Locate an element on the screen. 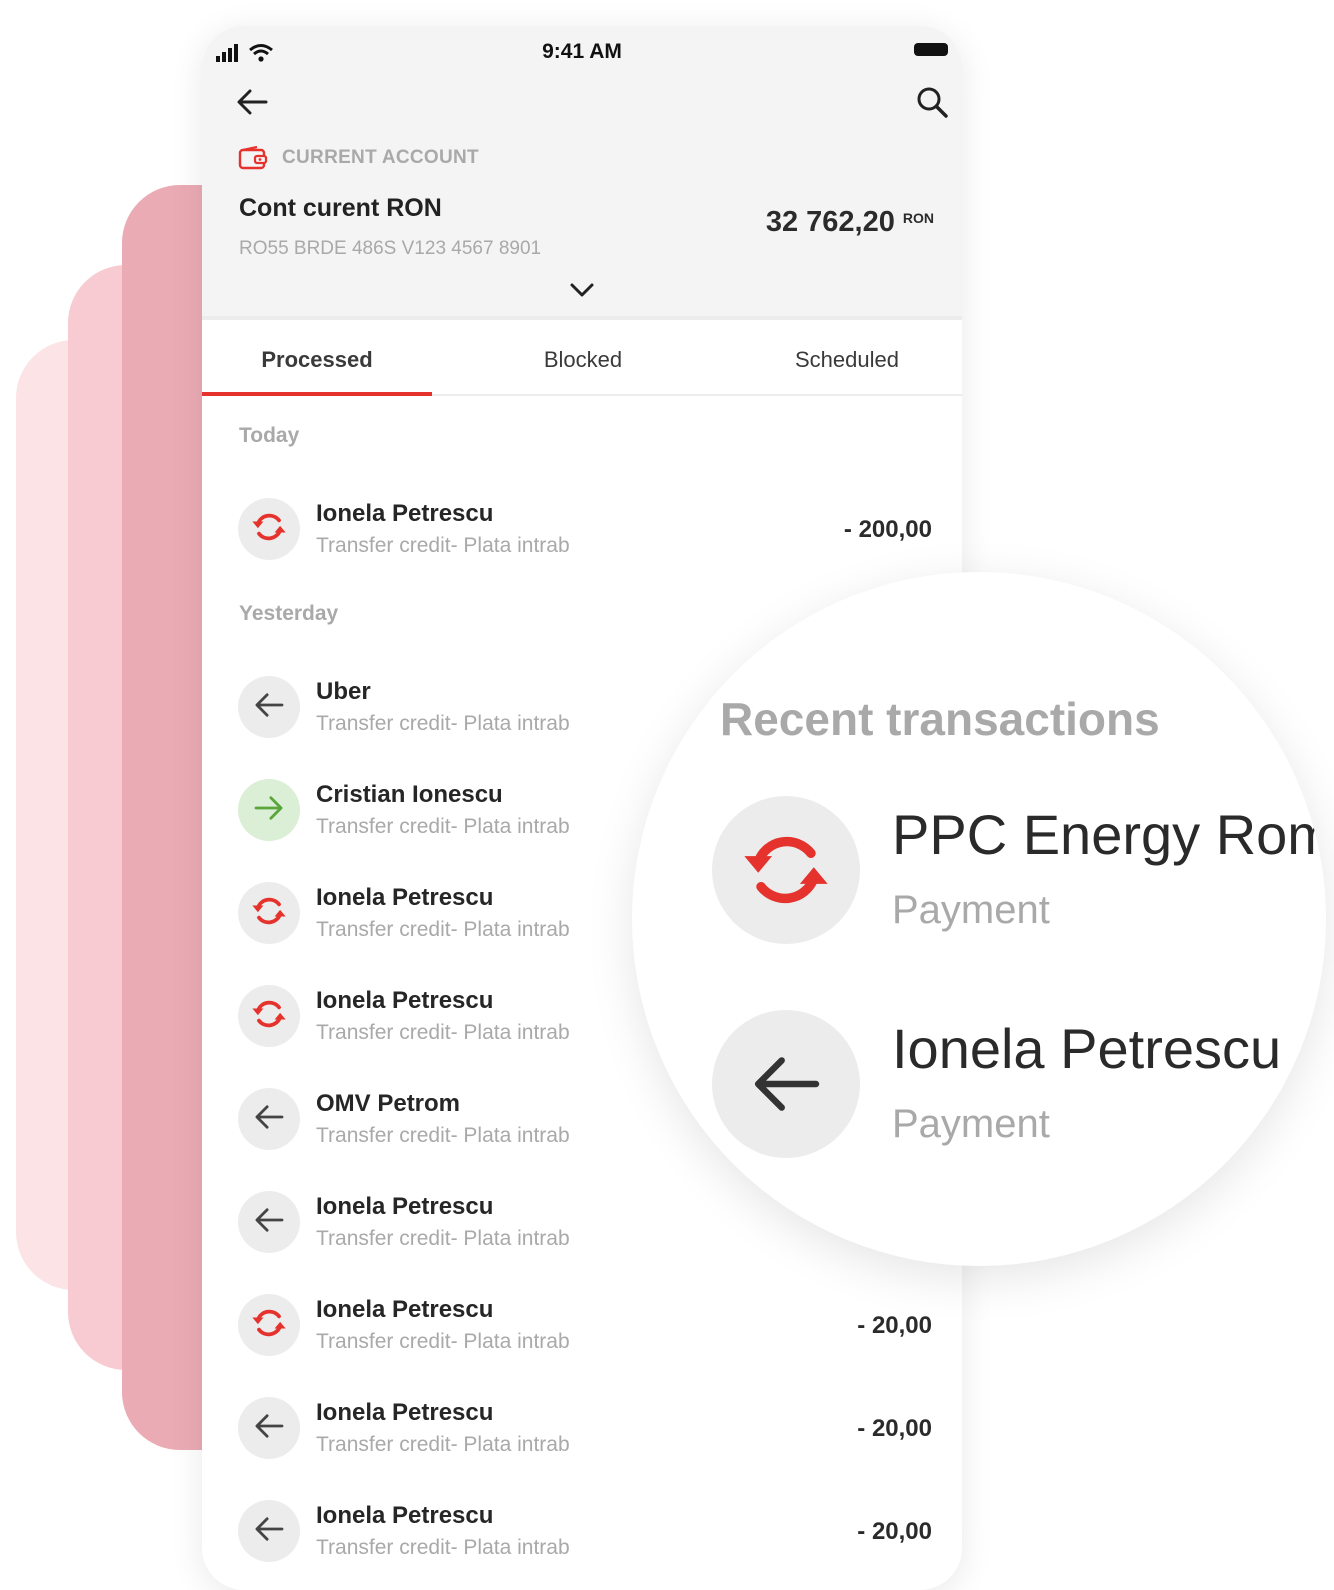  magnifier-item: Ionela Petrescu Payment is located at coordinates (1019, 1085).